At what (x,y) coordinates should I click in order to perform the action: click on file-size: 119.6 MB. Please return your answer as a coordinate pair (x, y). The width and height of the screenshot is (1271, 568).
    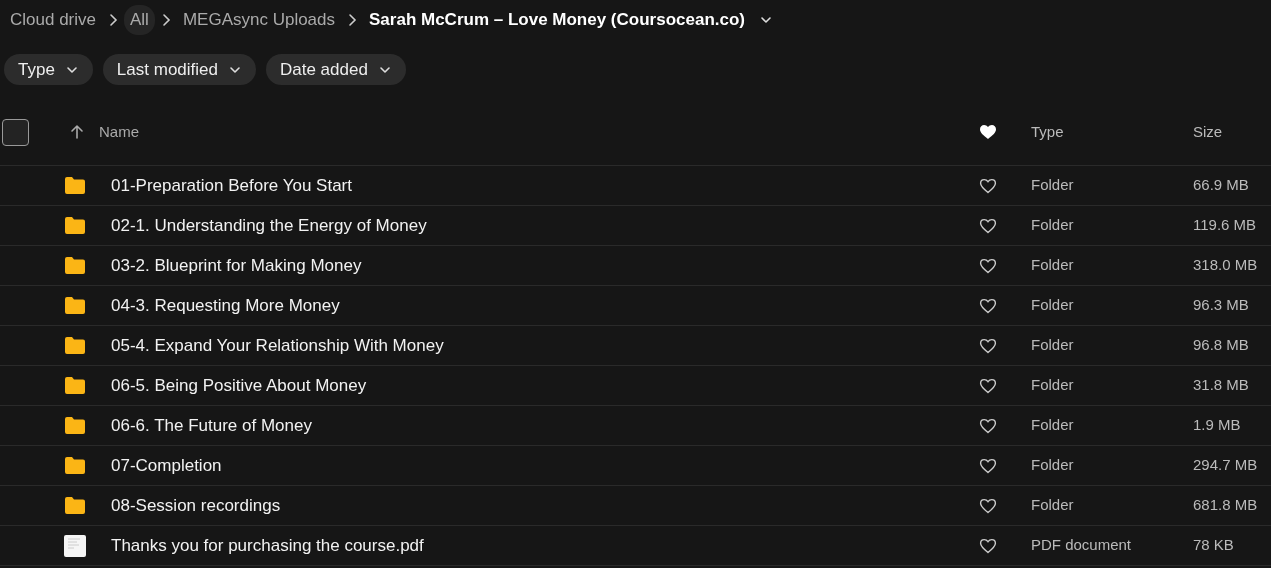
    Looking at the image, I should click on (1225, 225).